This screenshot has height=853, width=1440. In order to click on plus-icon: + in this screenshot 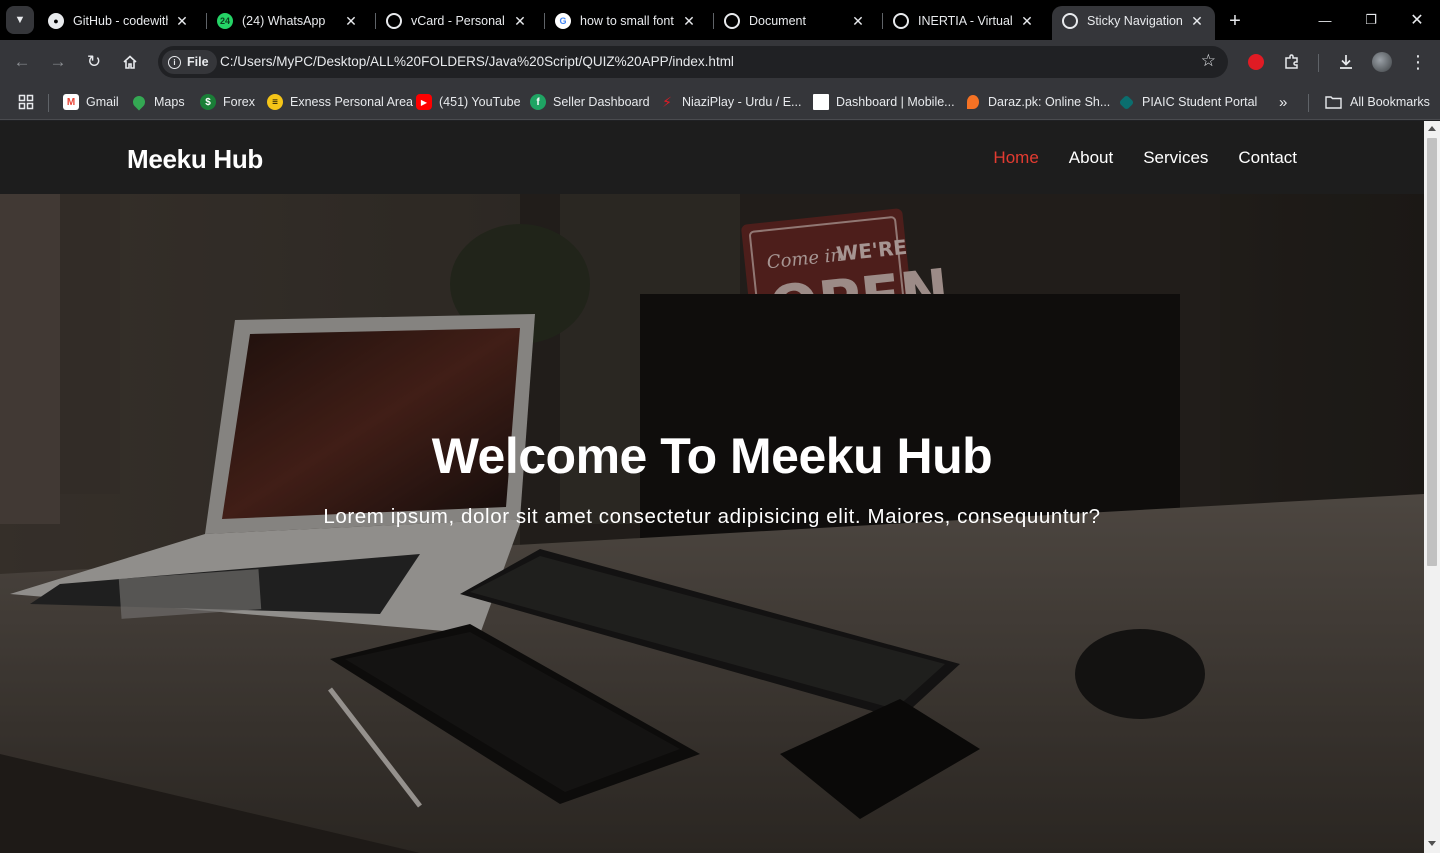, I will do `click(1235, 20)`.